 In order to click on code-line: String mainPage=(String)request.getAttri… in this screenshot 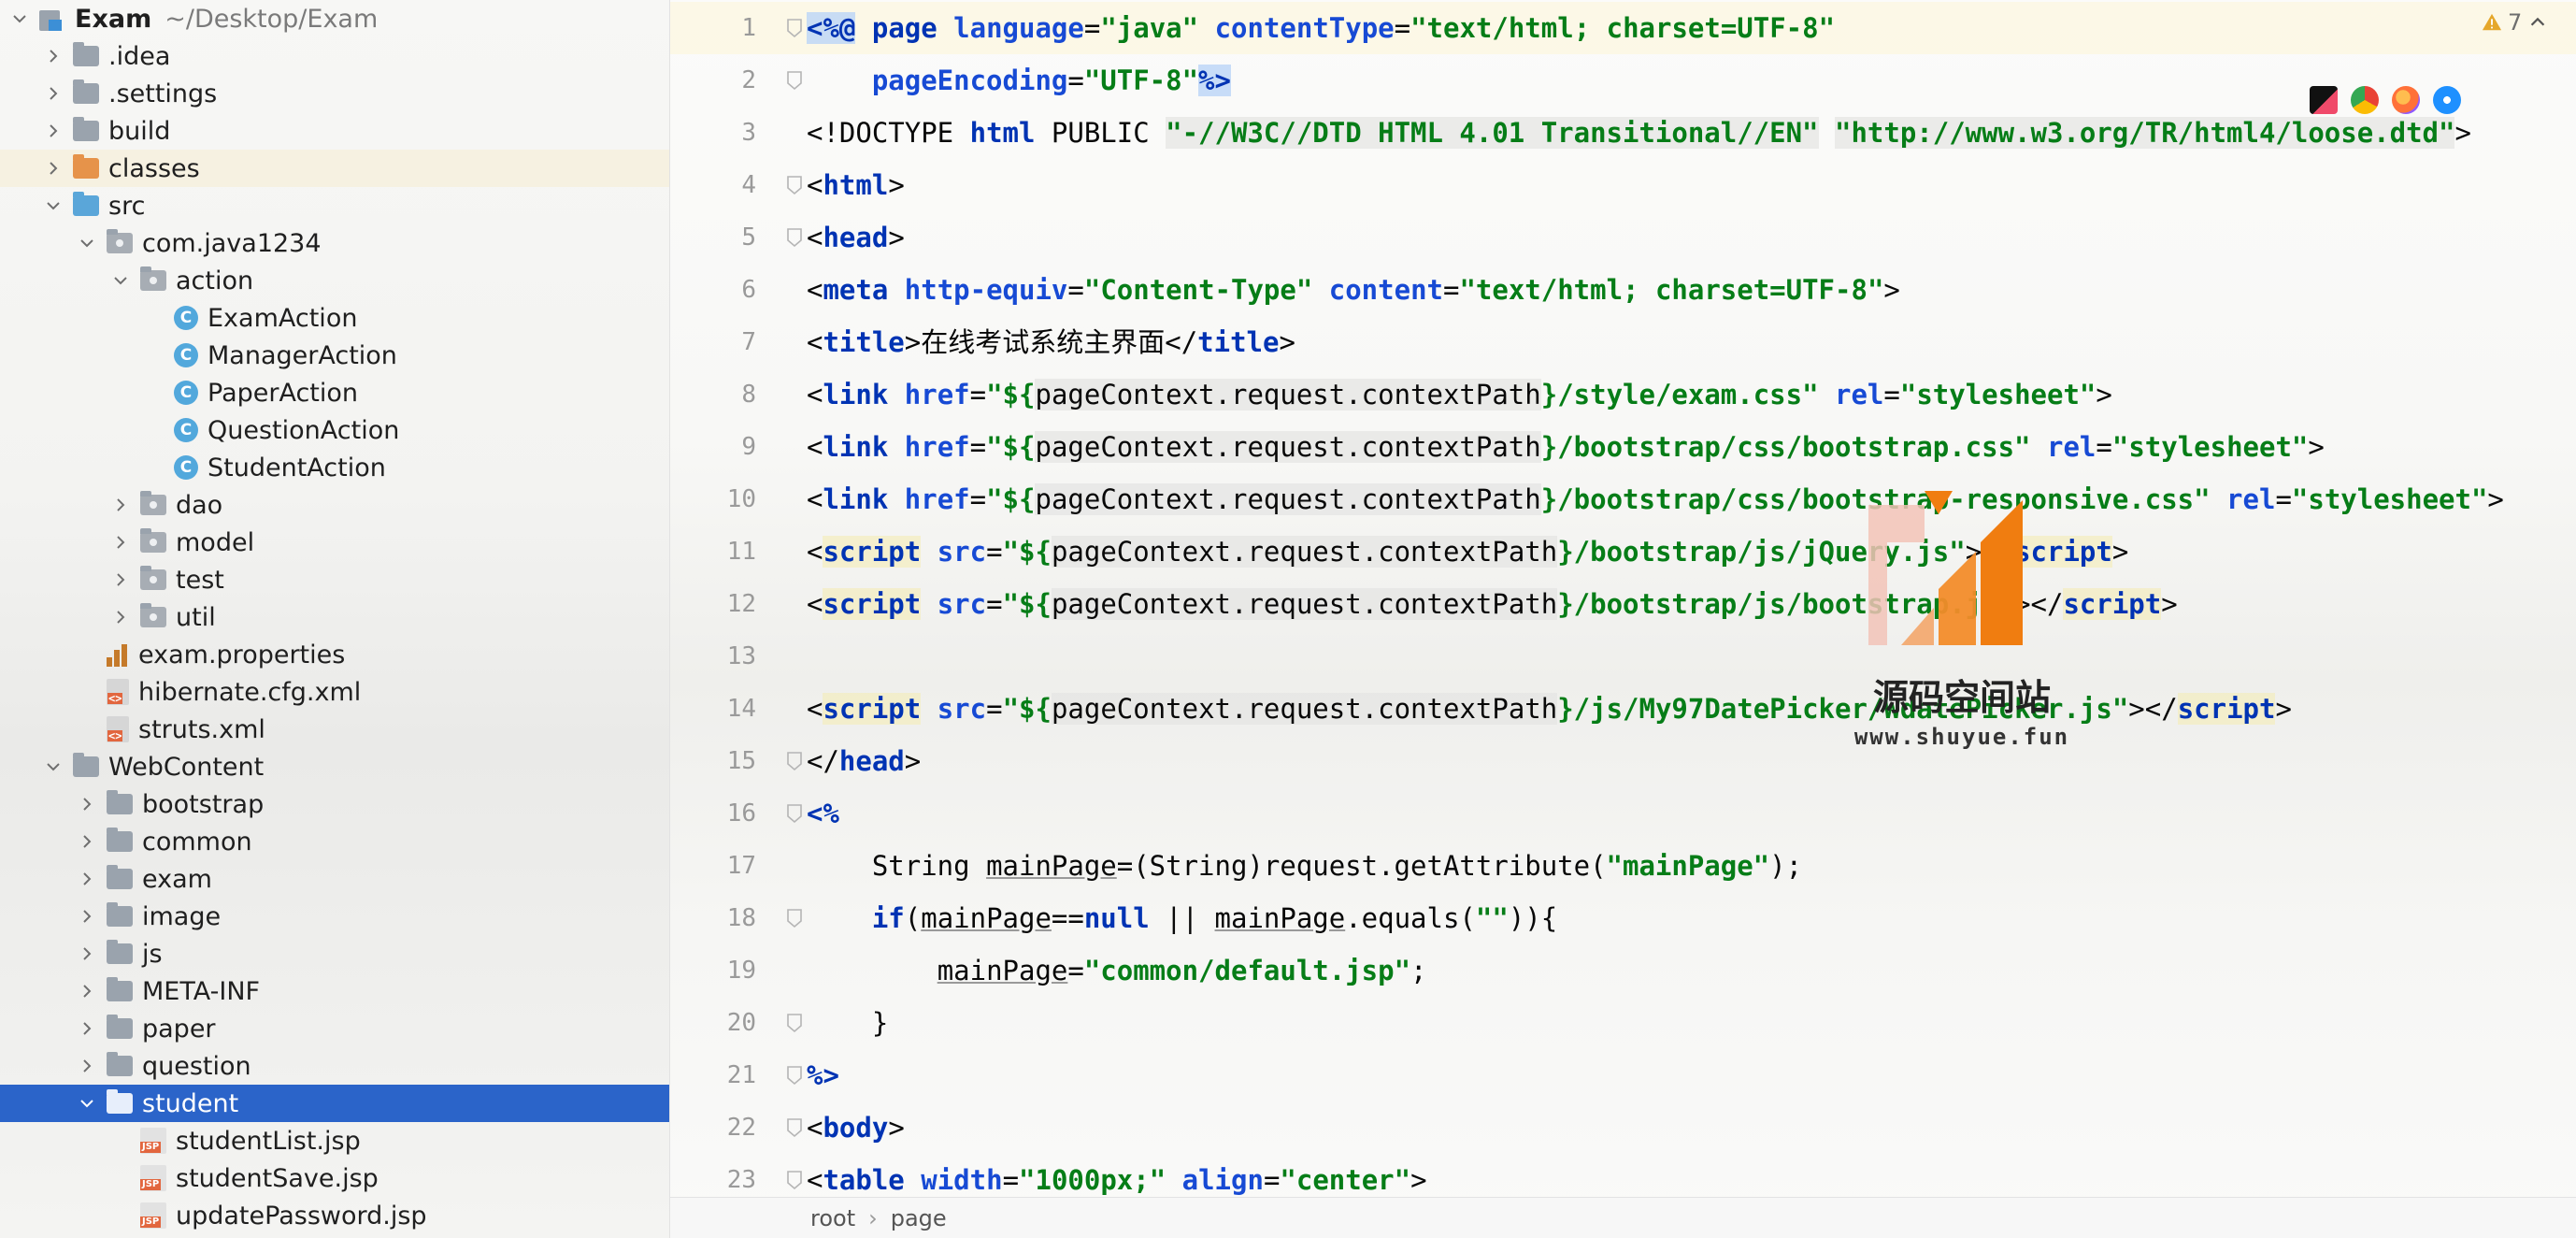, I will do `click(1304, 866)`.